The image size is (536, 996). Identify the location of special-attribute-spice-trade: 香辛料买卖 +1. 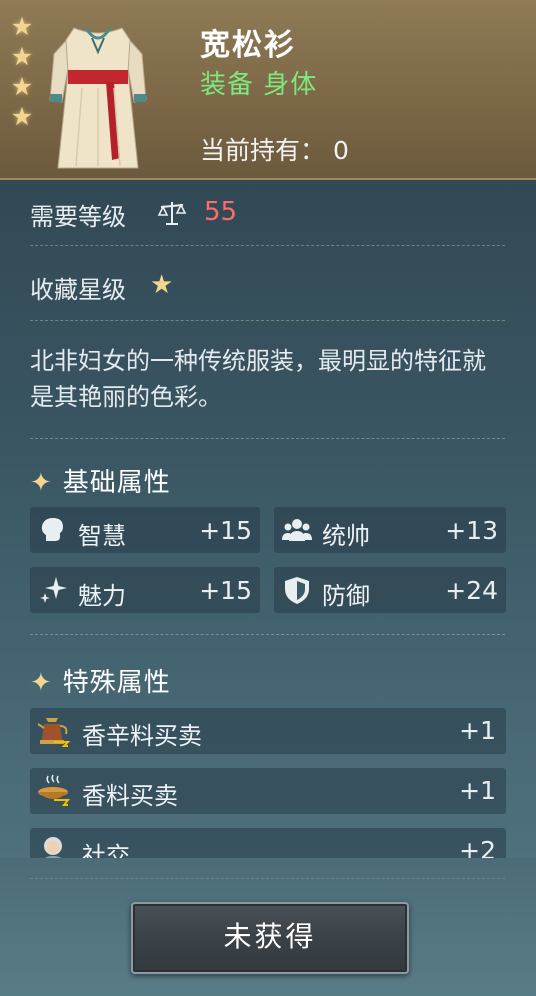
(268, 731).